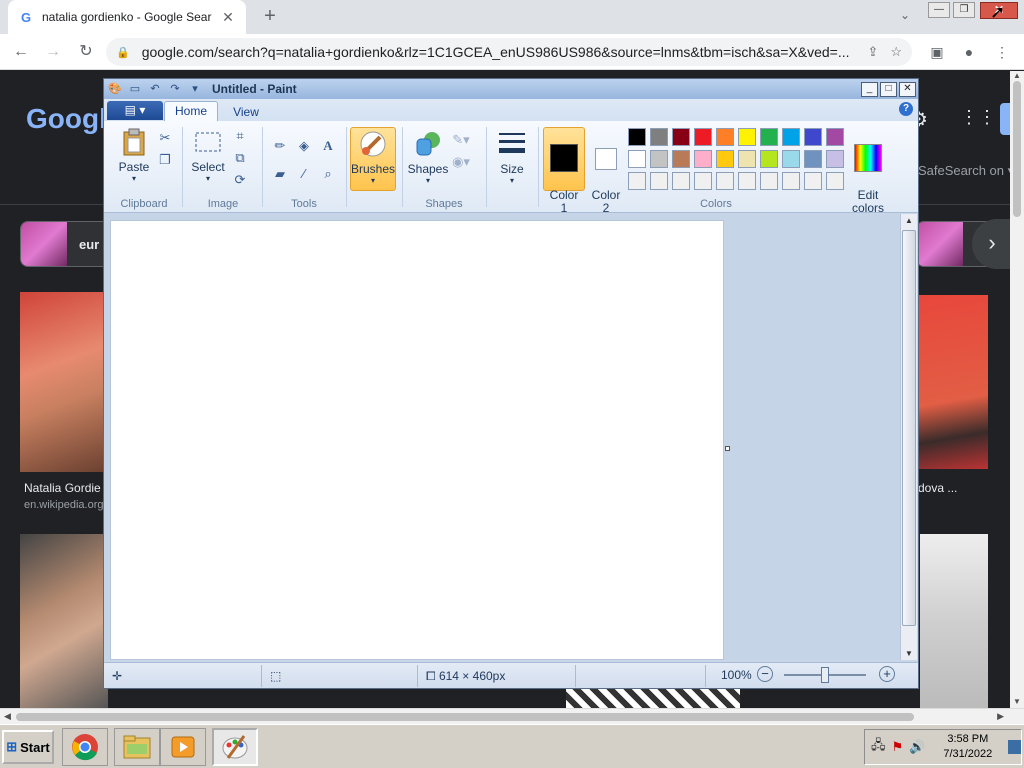  Describe the element at coordinates (964, 10) in the screenshot. I see `window-restore-button: ❐` at that location.